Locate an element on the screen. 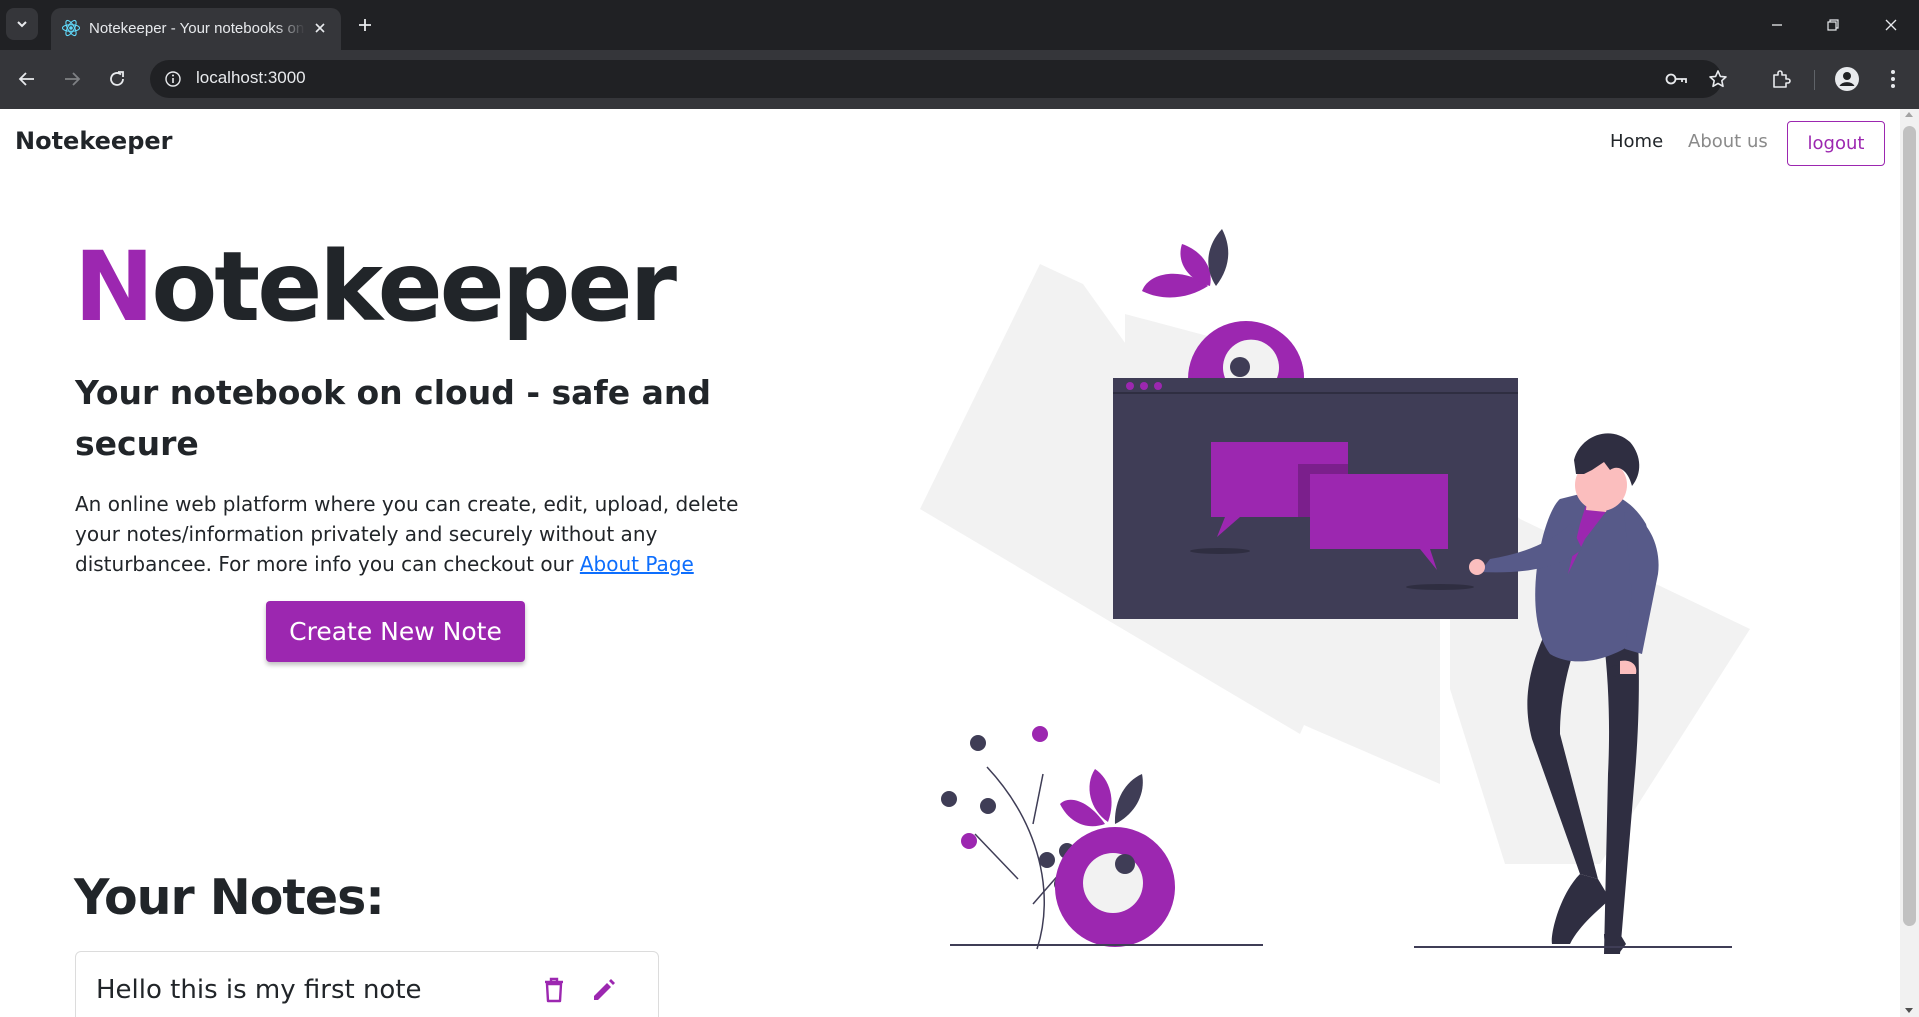 The width and height of the screenshot is (1919, 1017). browser-toolbar: localhost:3000 is located at coordinates (959, 79).